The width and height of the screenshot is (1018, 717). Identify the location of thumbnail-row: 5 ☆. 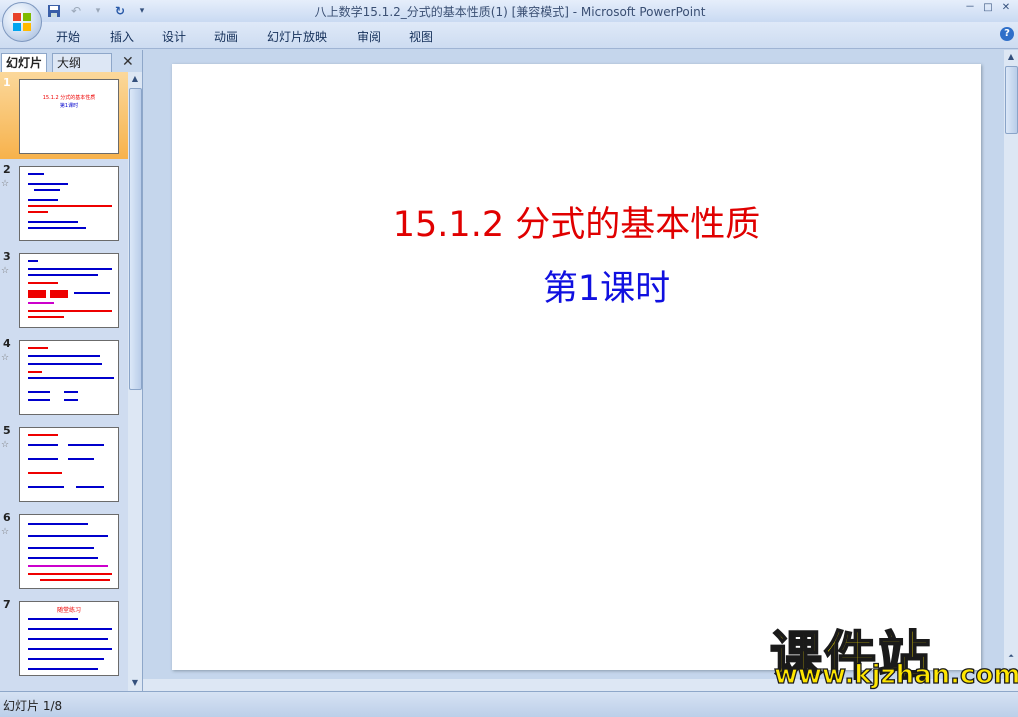
(64, 463).